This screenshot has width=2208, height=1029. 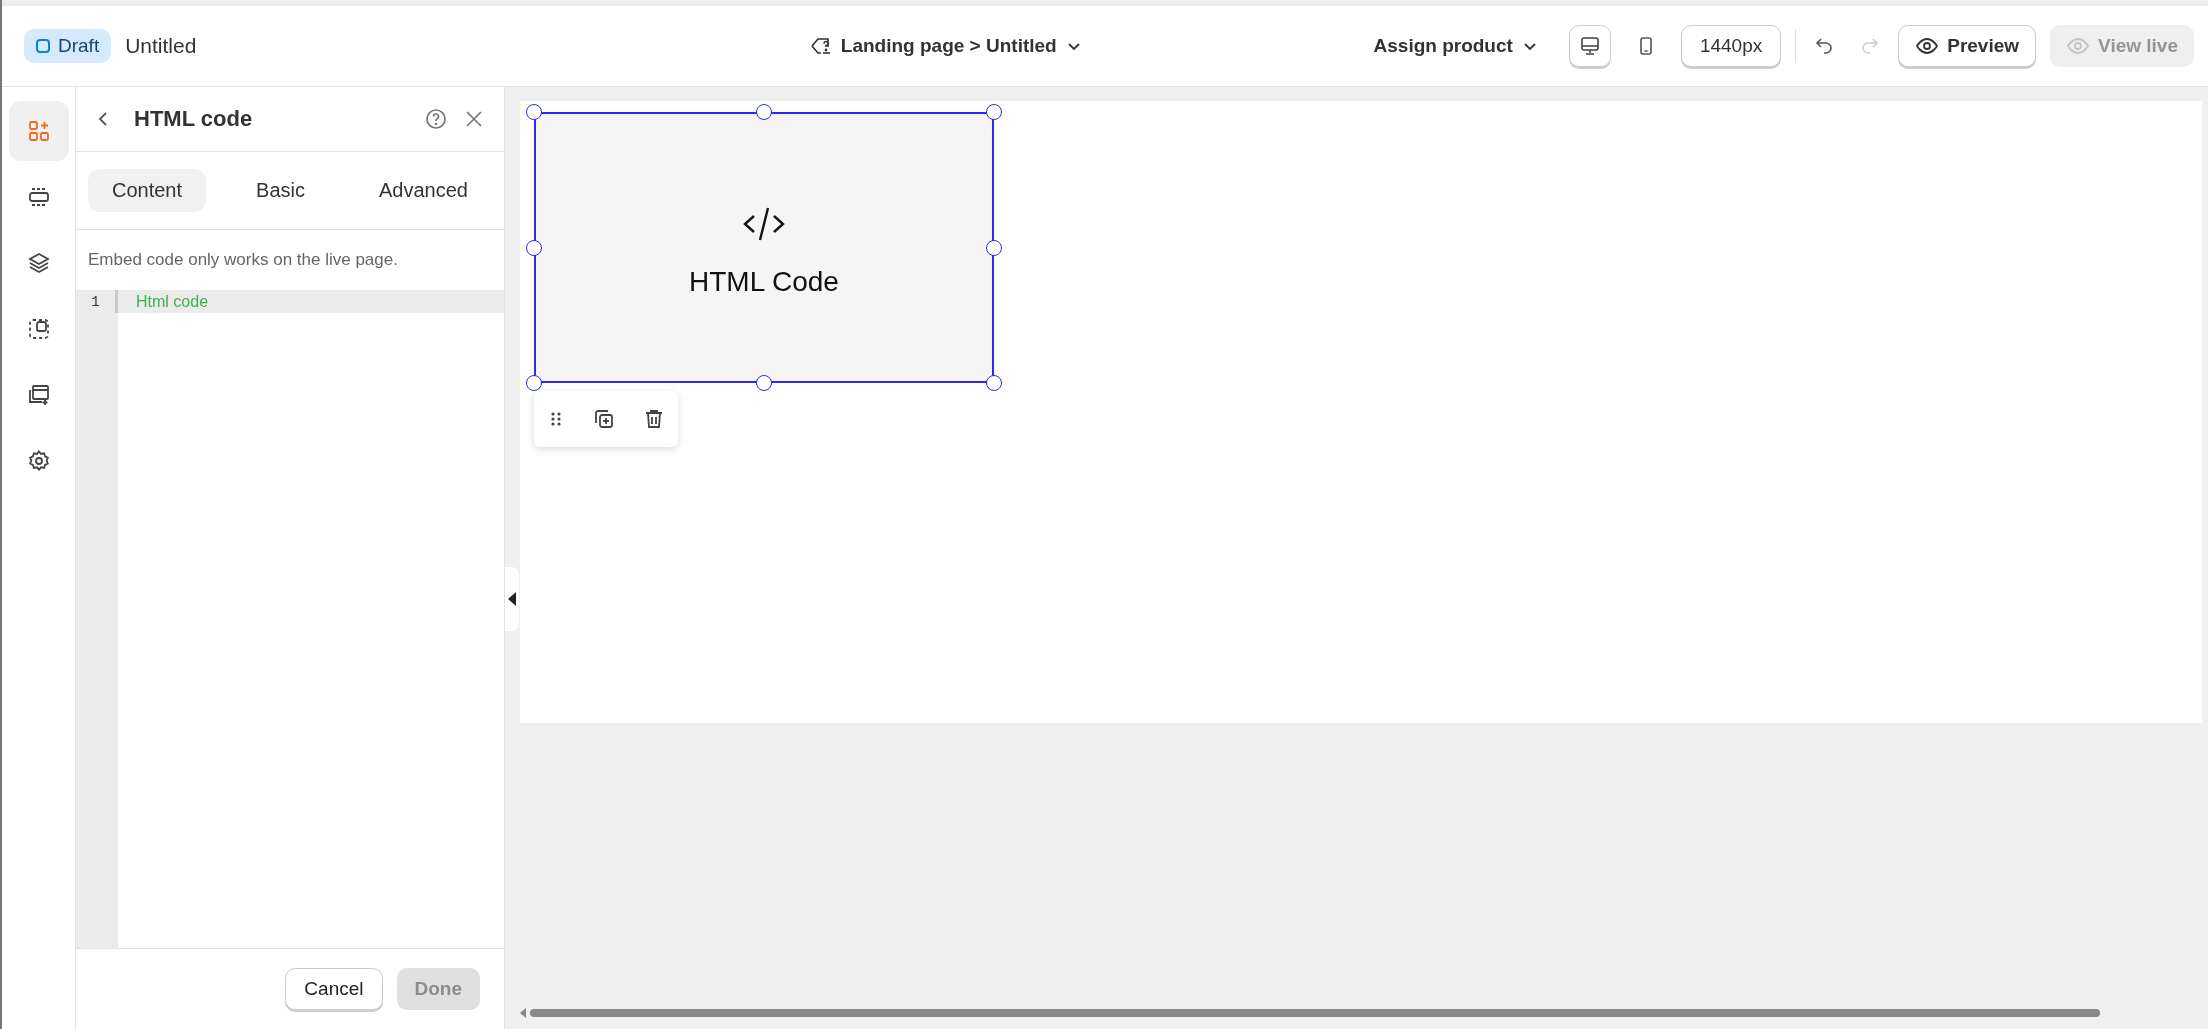 I want to click on collapse-panel-handle, so click(x=512, y=599).